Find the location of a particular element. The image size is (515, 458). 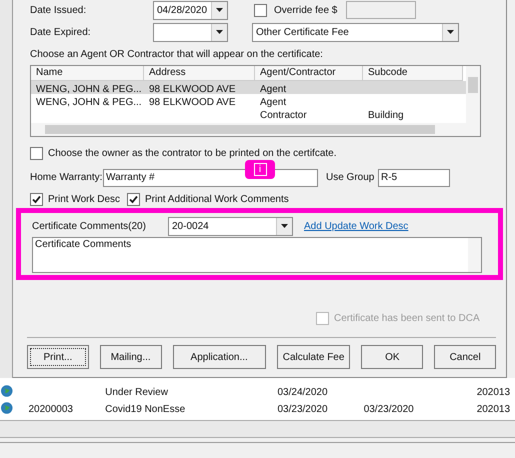

section-label: Choose an Agent OR Contractor that will appear on the certificate: is located at coordinates (177, 55).